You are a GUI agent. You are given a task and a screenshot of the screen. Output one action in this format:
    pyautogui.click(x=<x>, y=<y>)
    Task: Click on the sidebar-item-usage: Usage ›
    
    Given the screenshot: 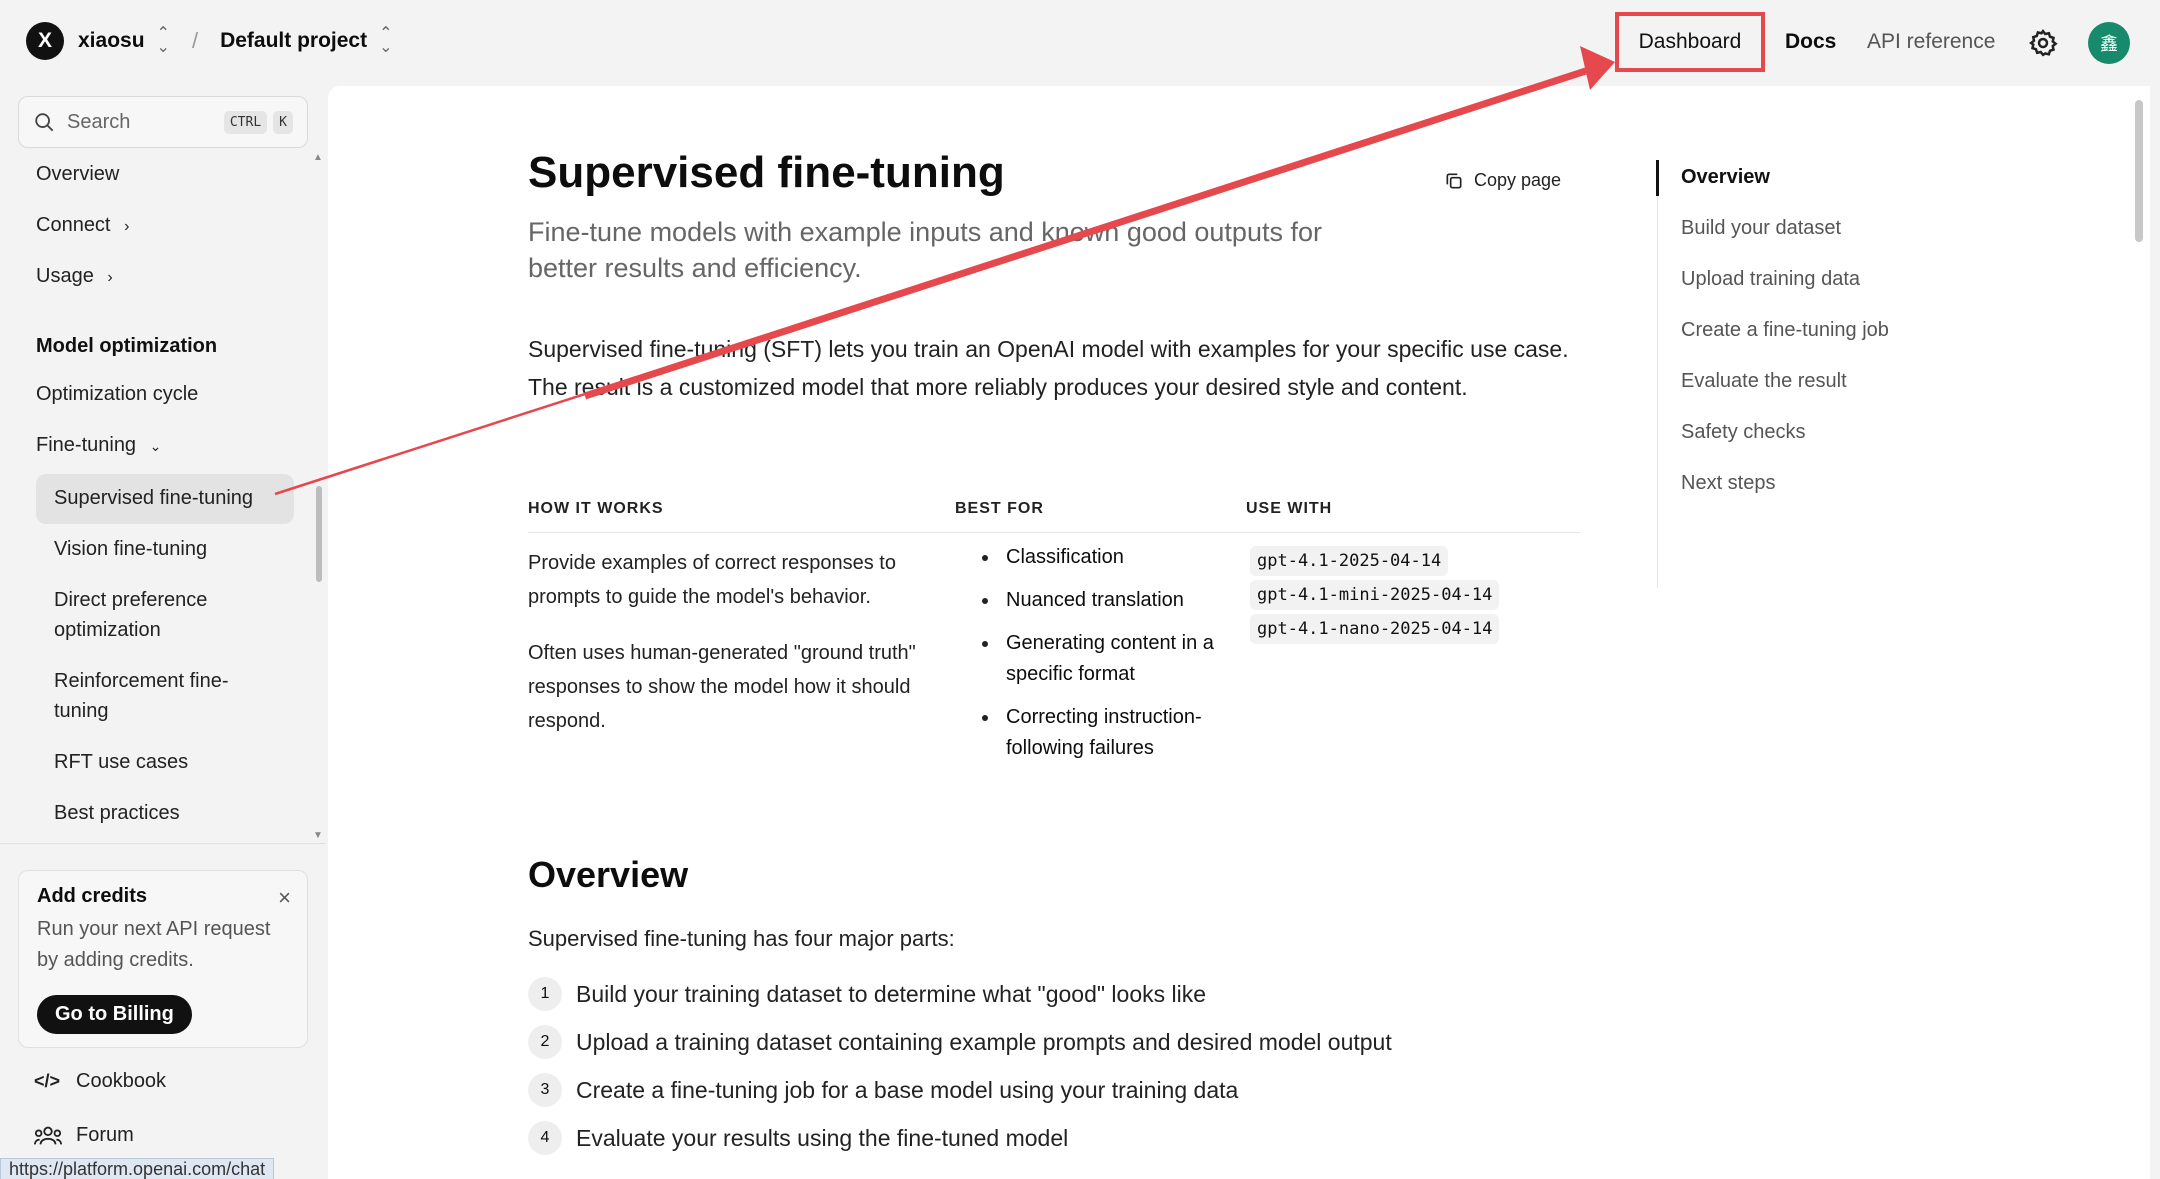 What is the action you would take?
    pyautogui.click(x=74, y=276)
    